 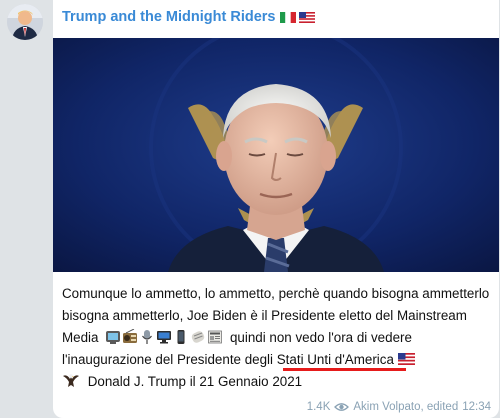 I want to click on message-meta: 1.4K Akim Volpato, edited 12:34, so click(x=399, y=407).